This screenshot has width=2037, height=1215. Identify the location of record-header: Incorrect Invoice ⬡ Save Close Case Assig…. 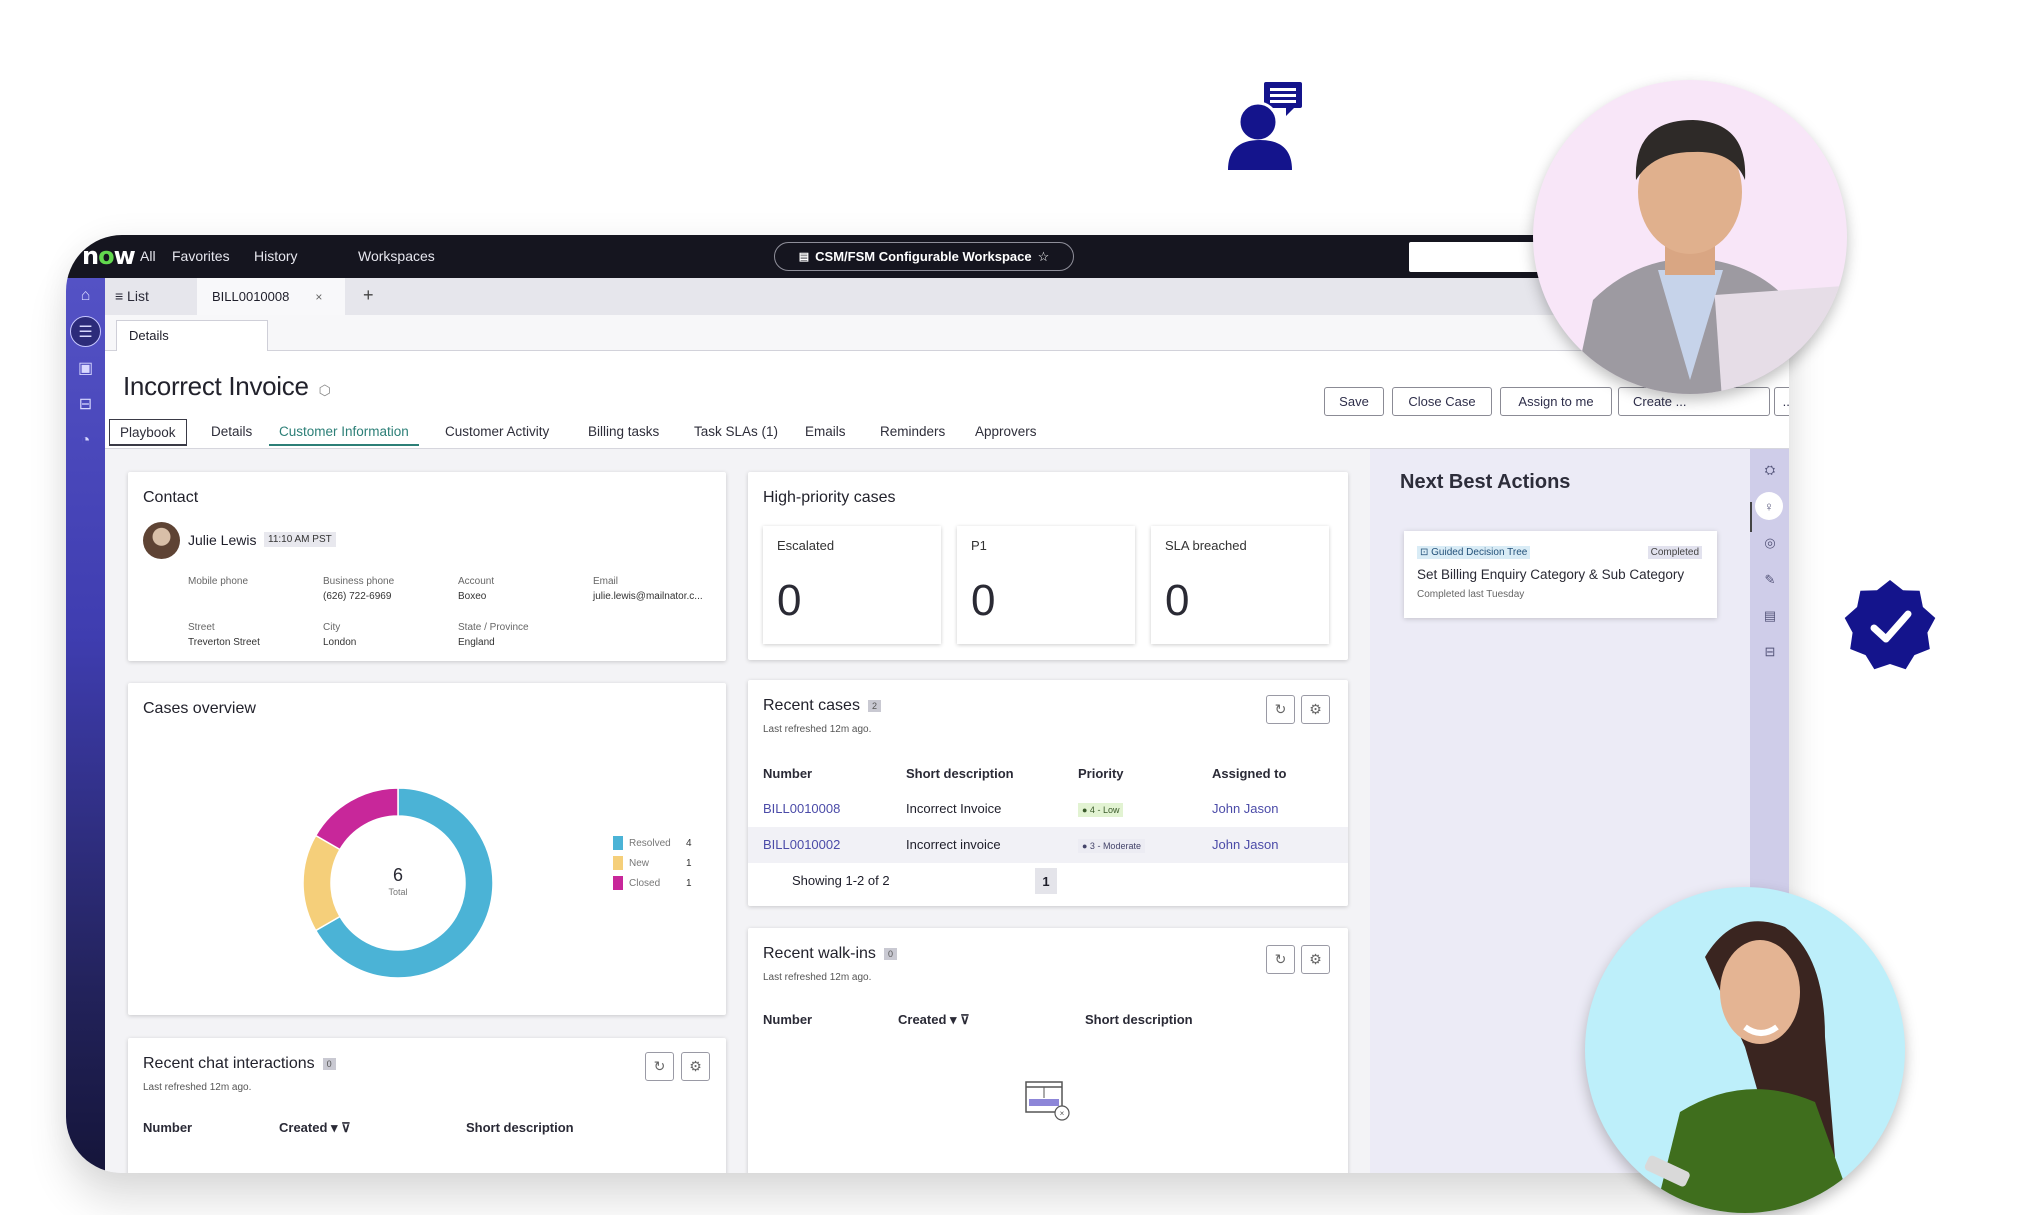
(947, 400).